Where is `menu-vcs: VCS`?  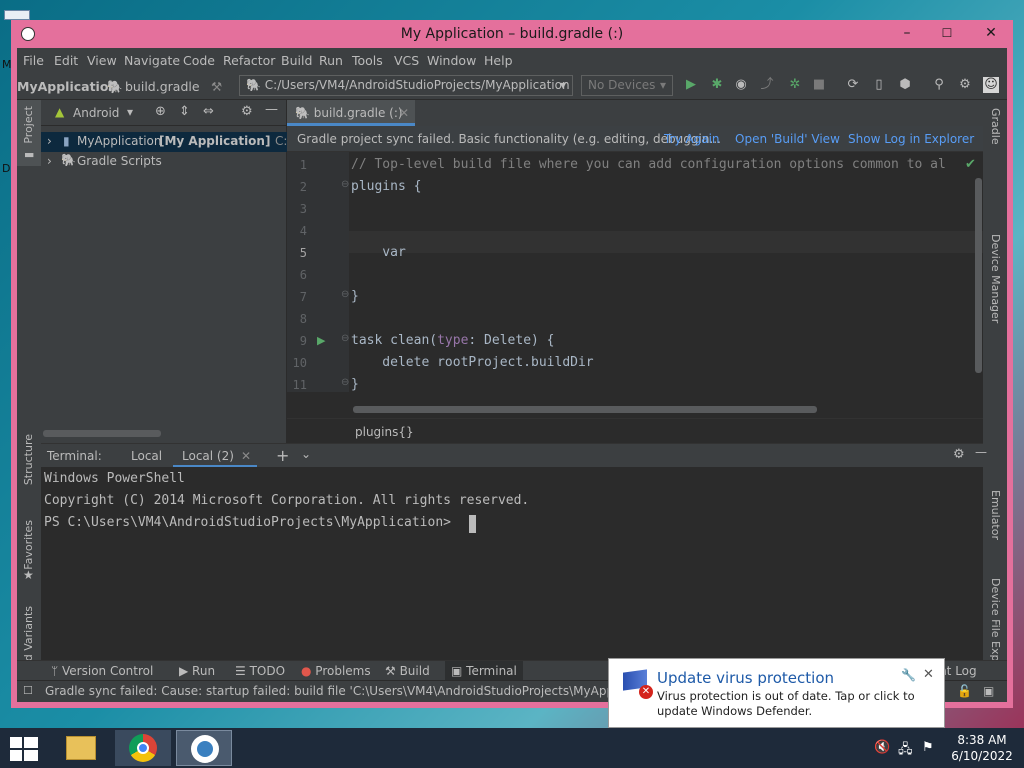 menu-vcs: VCS is located at coordinates (406, 60).